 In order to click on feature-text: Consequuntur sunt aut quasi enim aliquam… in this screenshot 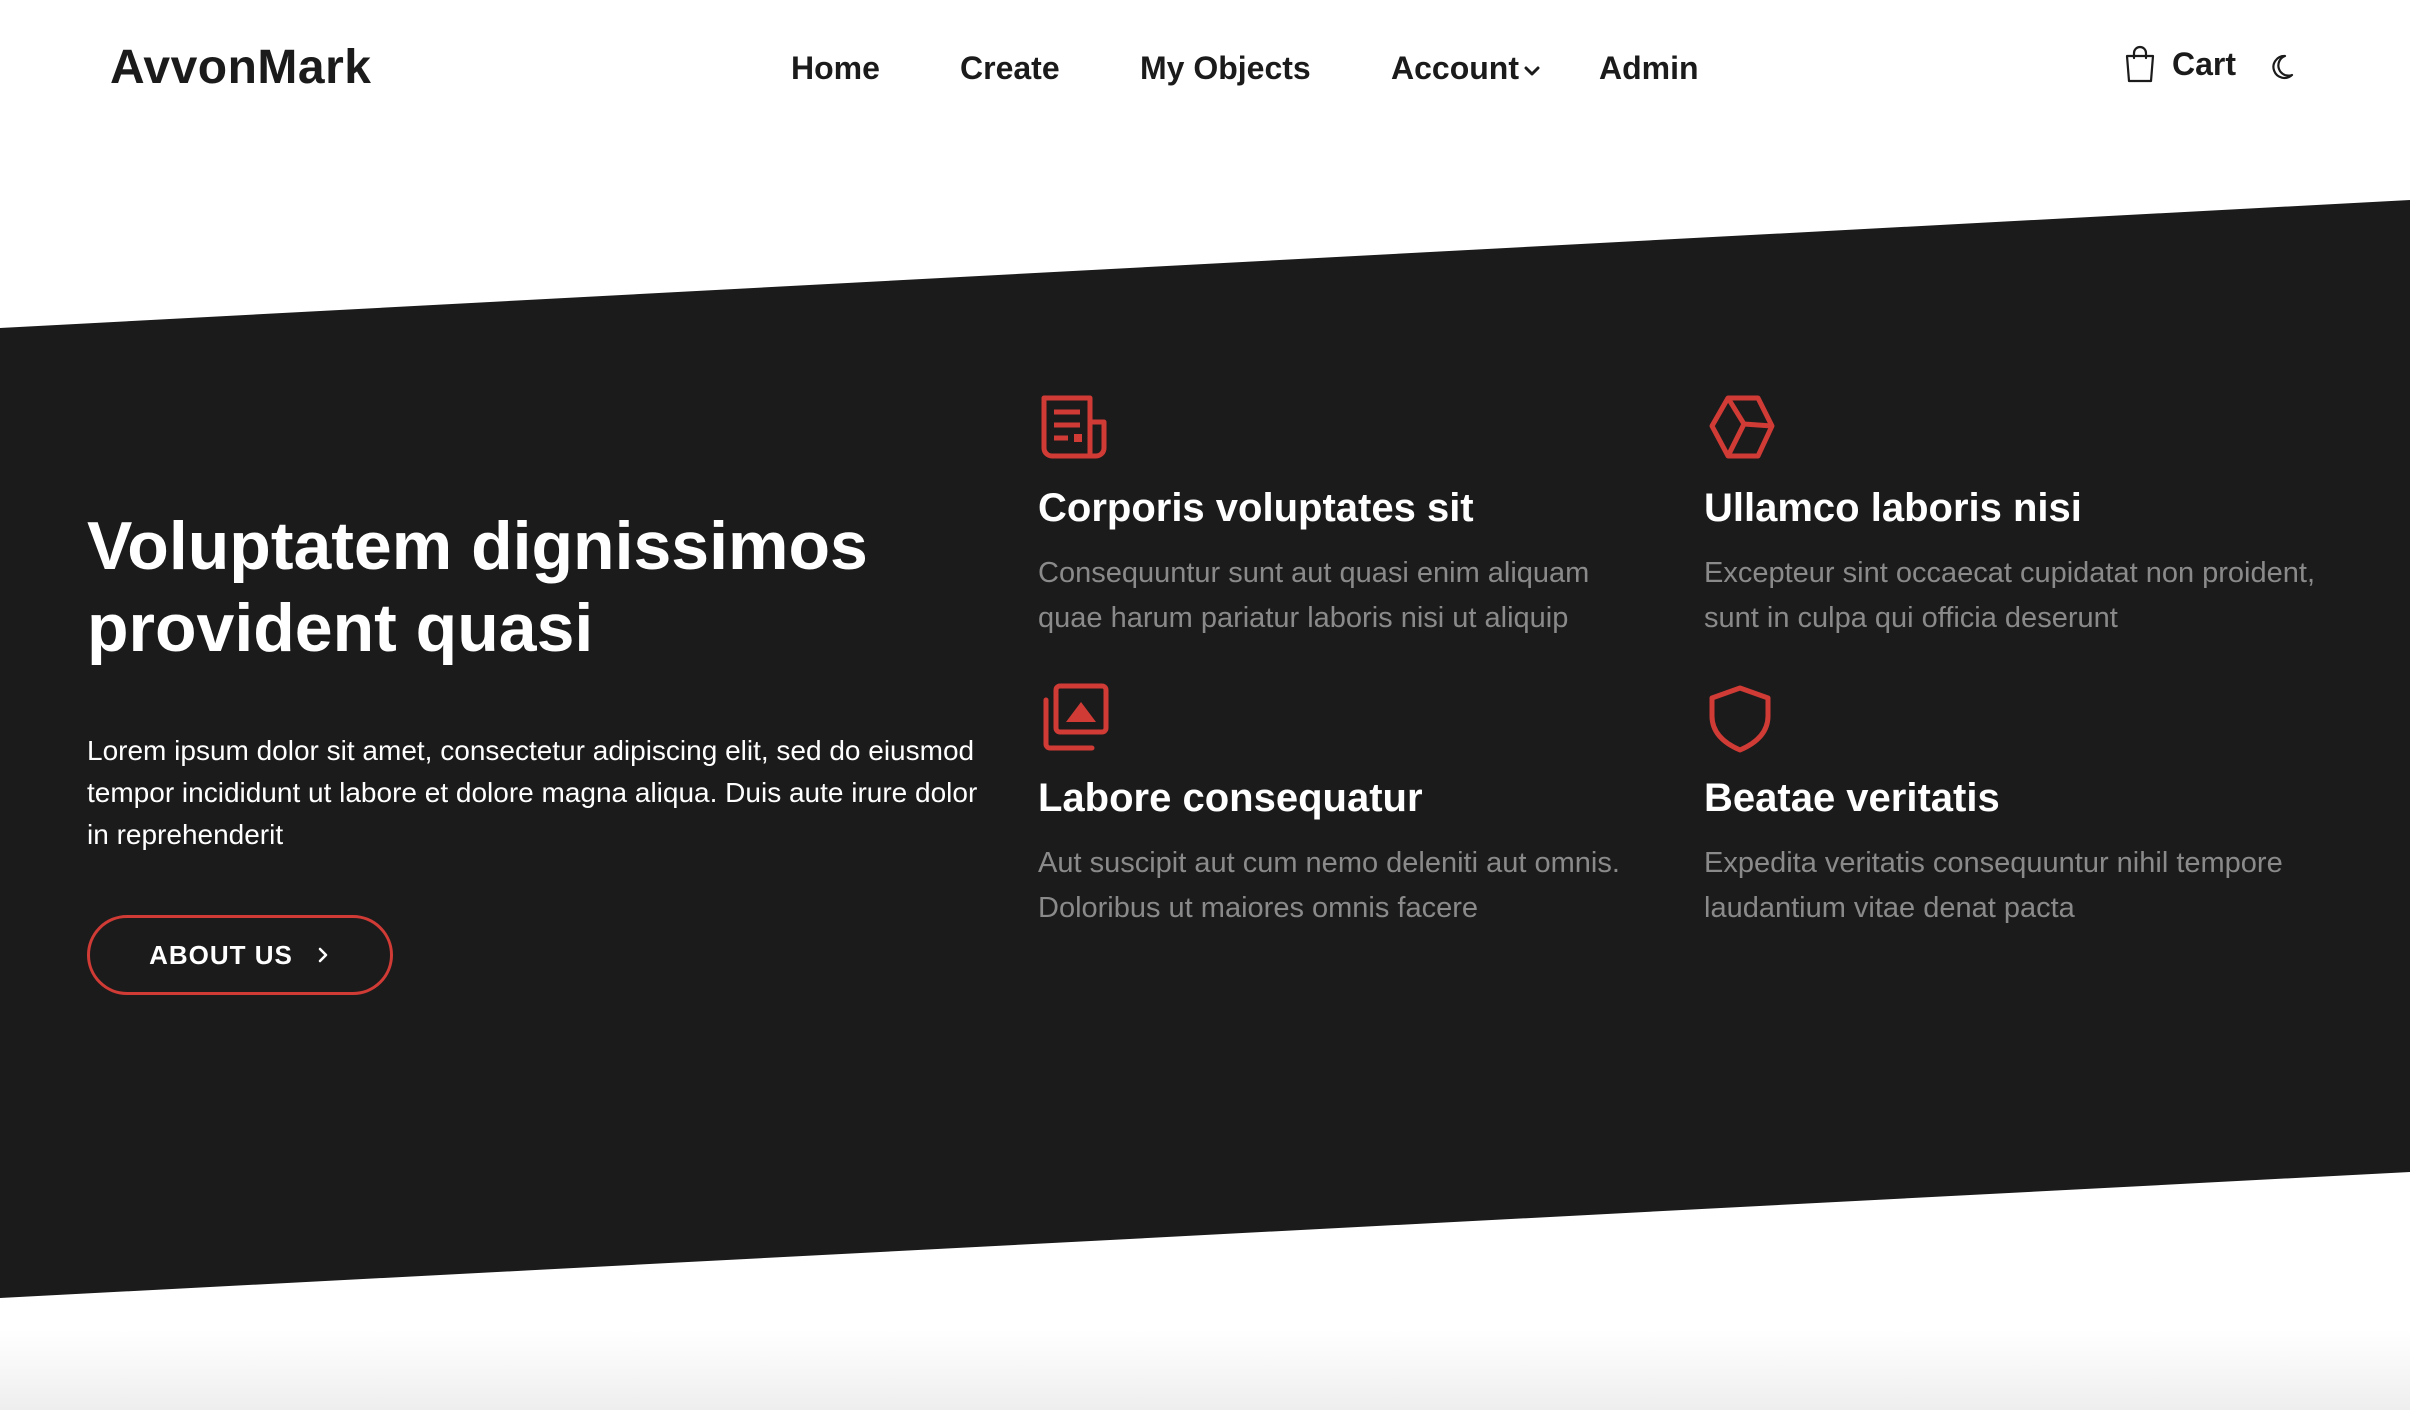, I will do `click(1314, 595)`.